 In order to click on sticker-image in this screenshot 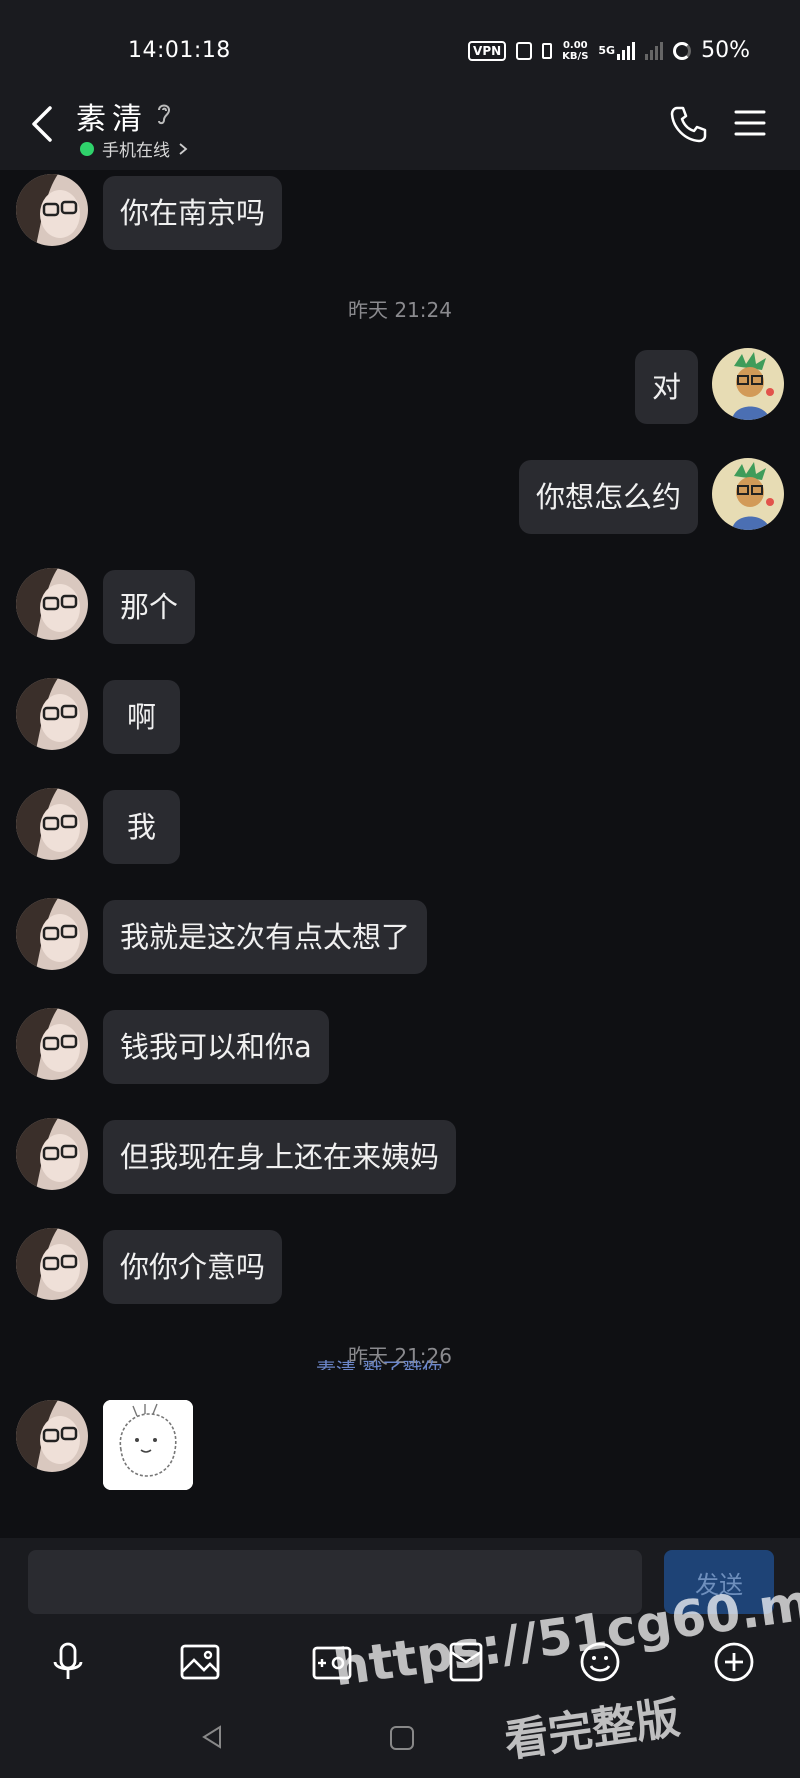, I will do `click(148, 1445)`.